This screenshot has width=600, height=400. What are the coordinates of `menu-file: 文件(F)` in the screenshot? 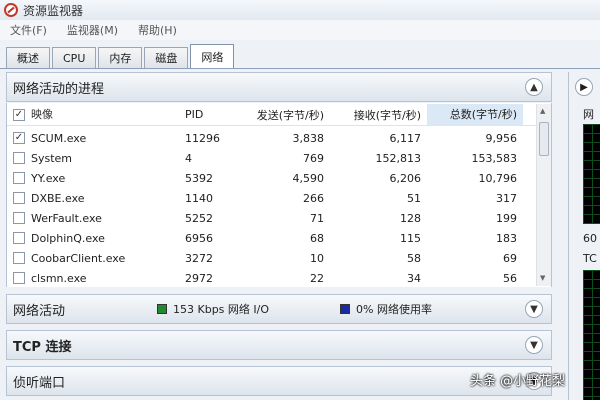 It's located at (28, 30).